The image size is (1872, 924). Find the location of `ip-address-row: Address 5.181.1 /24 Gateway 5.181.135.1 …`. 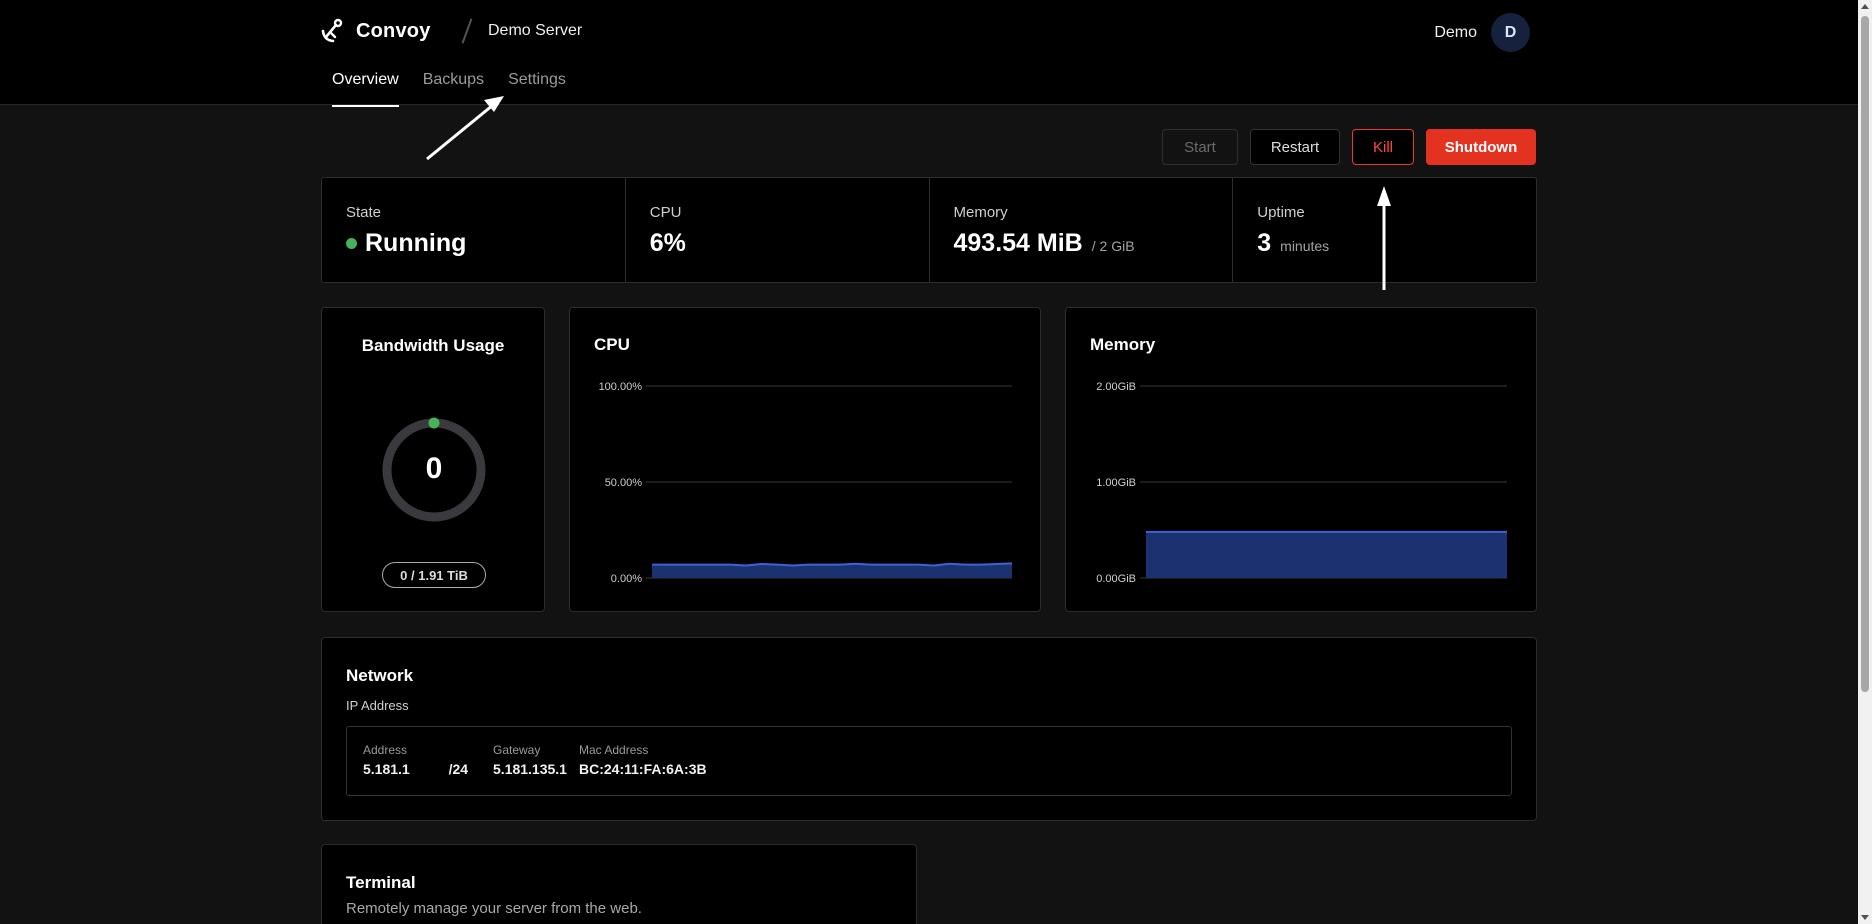

ip-address-row: Address 5.181.1 /24 Gateway 5.181.135.1 … is located at coordinates (929, 761).